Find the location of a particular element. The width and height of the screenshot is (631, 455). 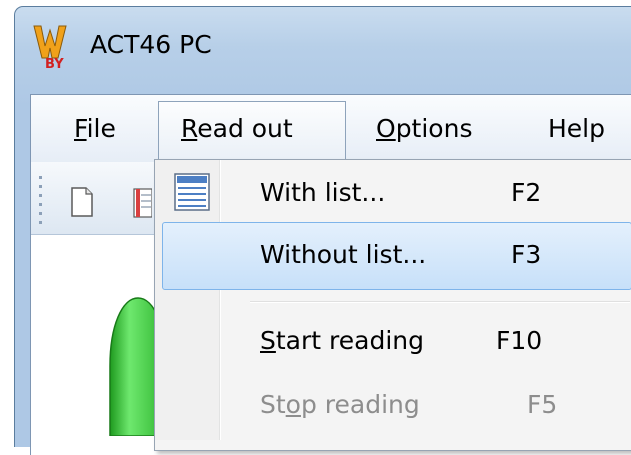

shortcut-without-list: F3 is located at coordinates (526, 254).